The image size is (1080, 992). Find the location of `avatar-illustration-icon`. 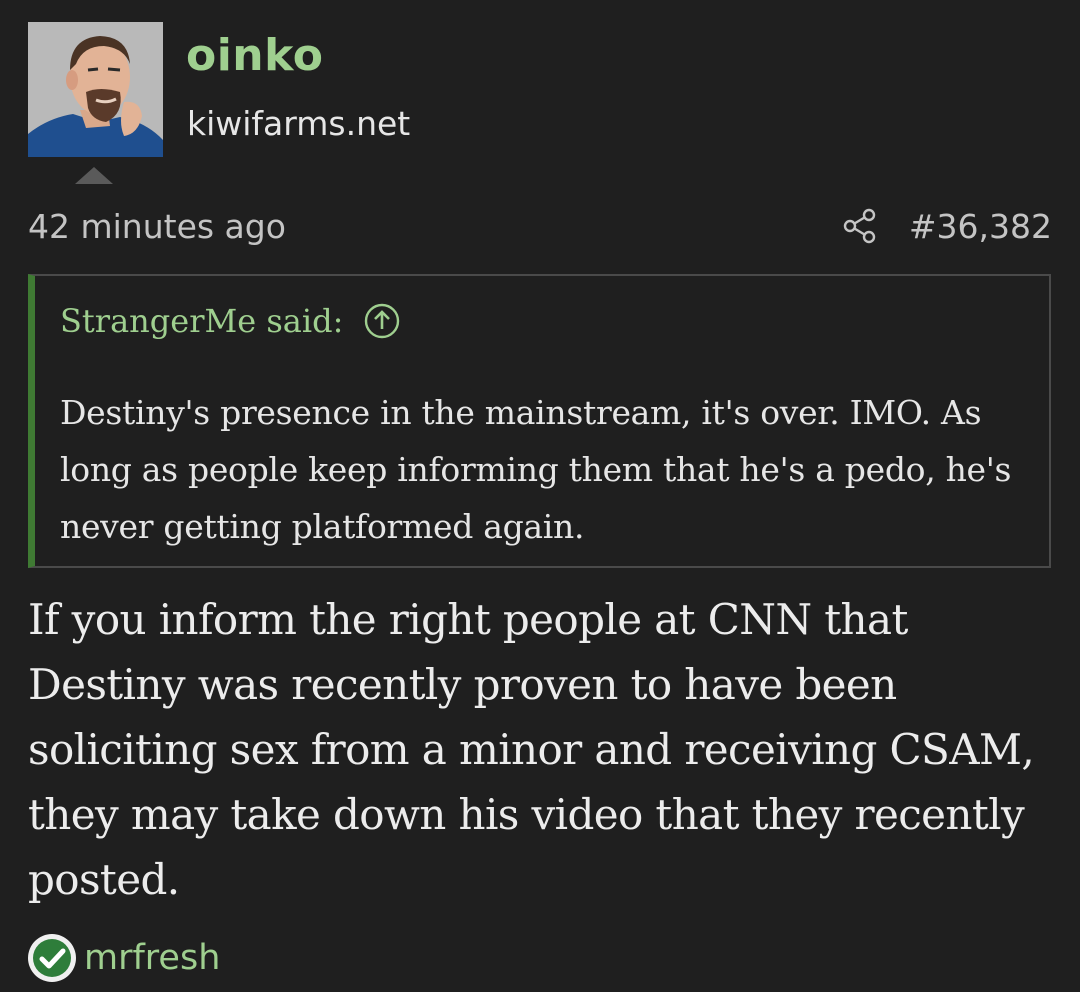

avatar-illustration-icon is located at coordinates (95, 89).